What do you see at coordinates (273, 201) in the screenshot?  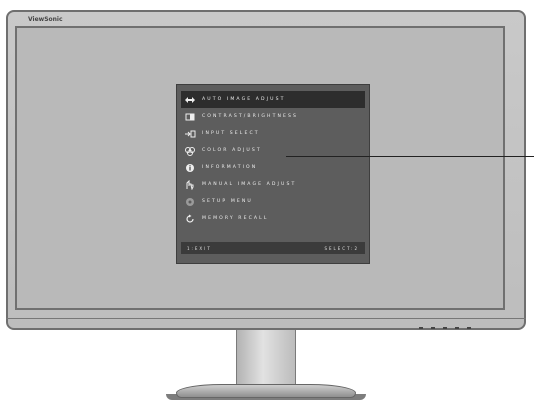 I see `osd-item-setup-menu: SETUP MENU` at bounding box center [273, 201].